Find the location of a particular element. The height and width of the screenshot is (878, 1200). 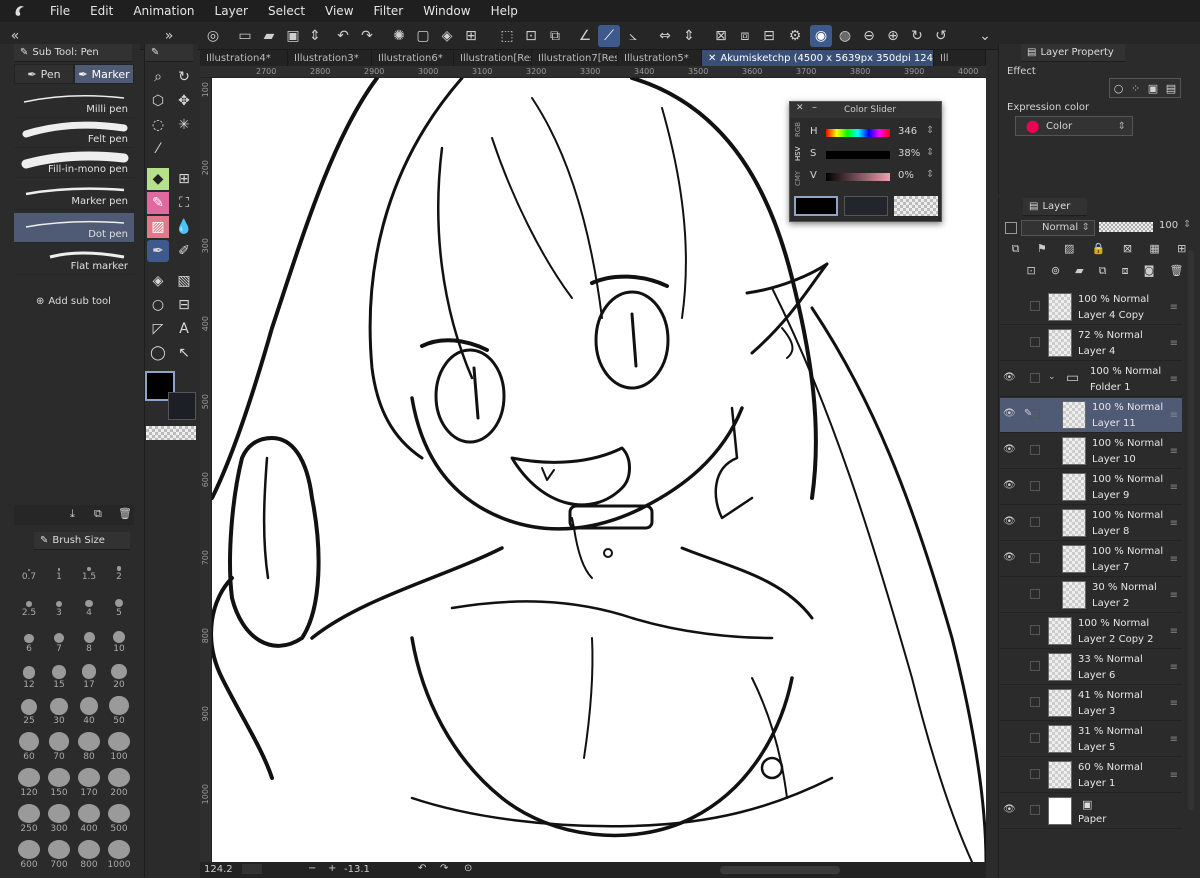

layer-row: 100 % Normal Layer 2 Copy 2 ≡ is located at coordinates (1091, 631).